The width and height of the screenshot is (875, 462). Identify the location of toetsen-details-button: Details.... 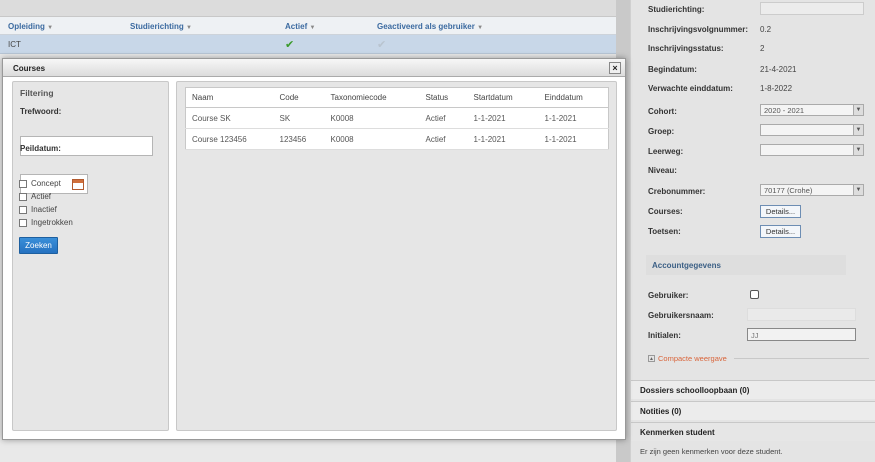
(780, 231).